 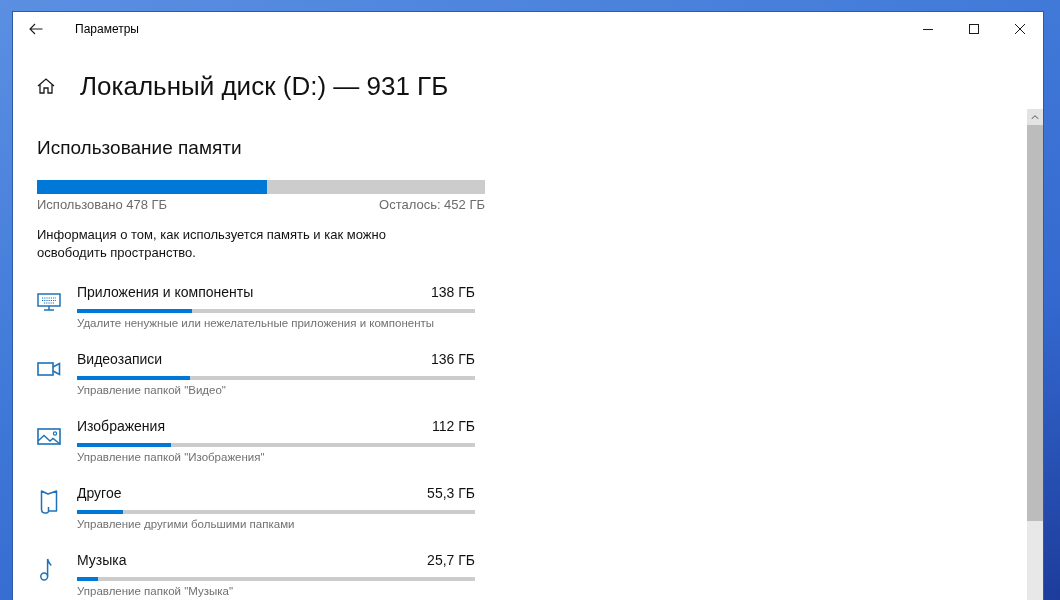 What do you see at coordinates (120, 359) in the screenshot?
I see `category-name: Видеозаписи` at bounding box center [120, 359].